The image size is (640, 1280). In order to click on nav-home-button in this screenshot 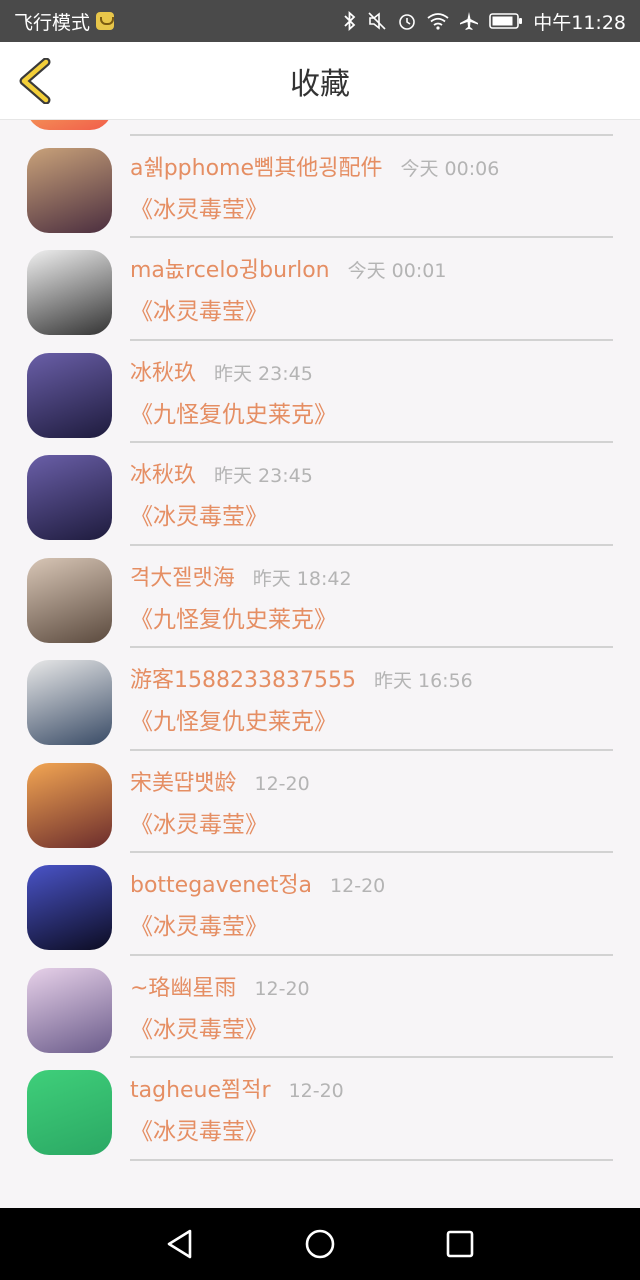, I will do `click(320, 1244)`.